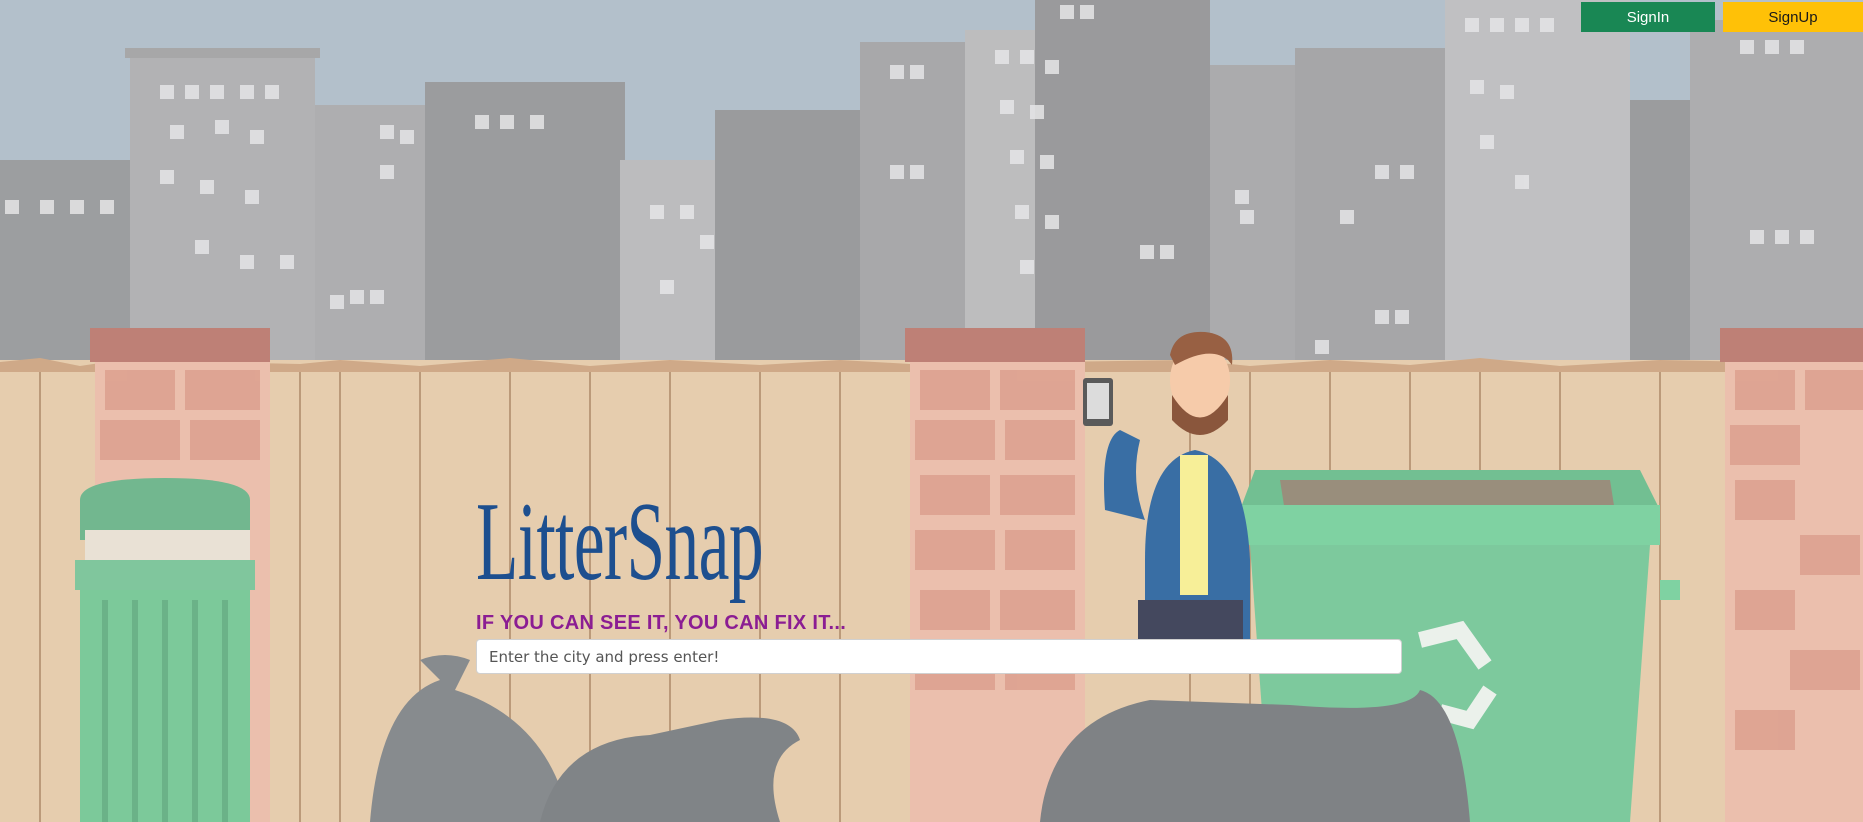 The height and width of the screenshot is (822, 1863). What do you see at coordinates (620, 542) in the screenshot?
I see `app-logo-title: LitterSnap` at bounding box center [620, 542].